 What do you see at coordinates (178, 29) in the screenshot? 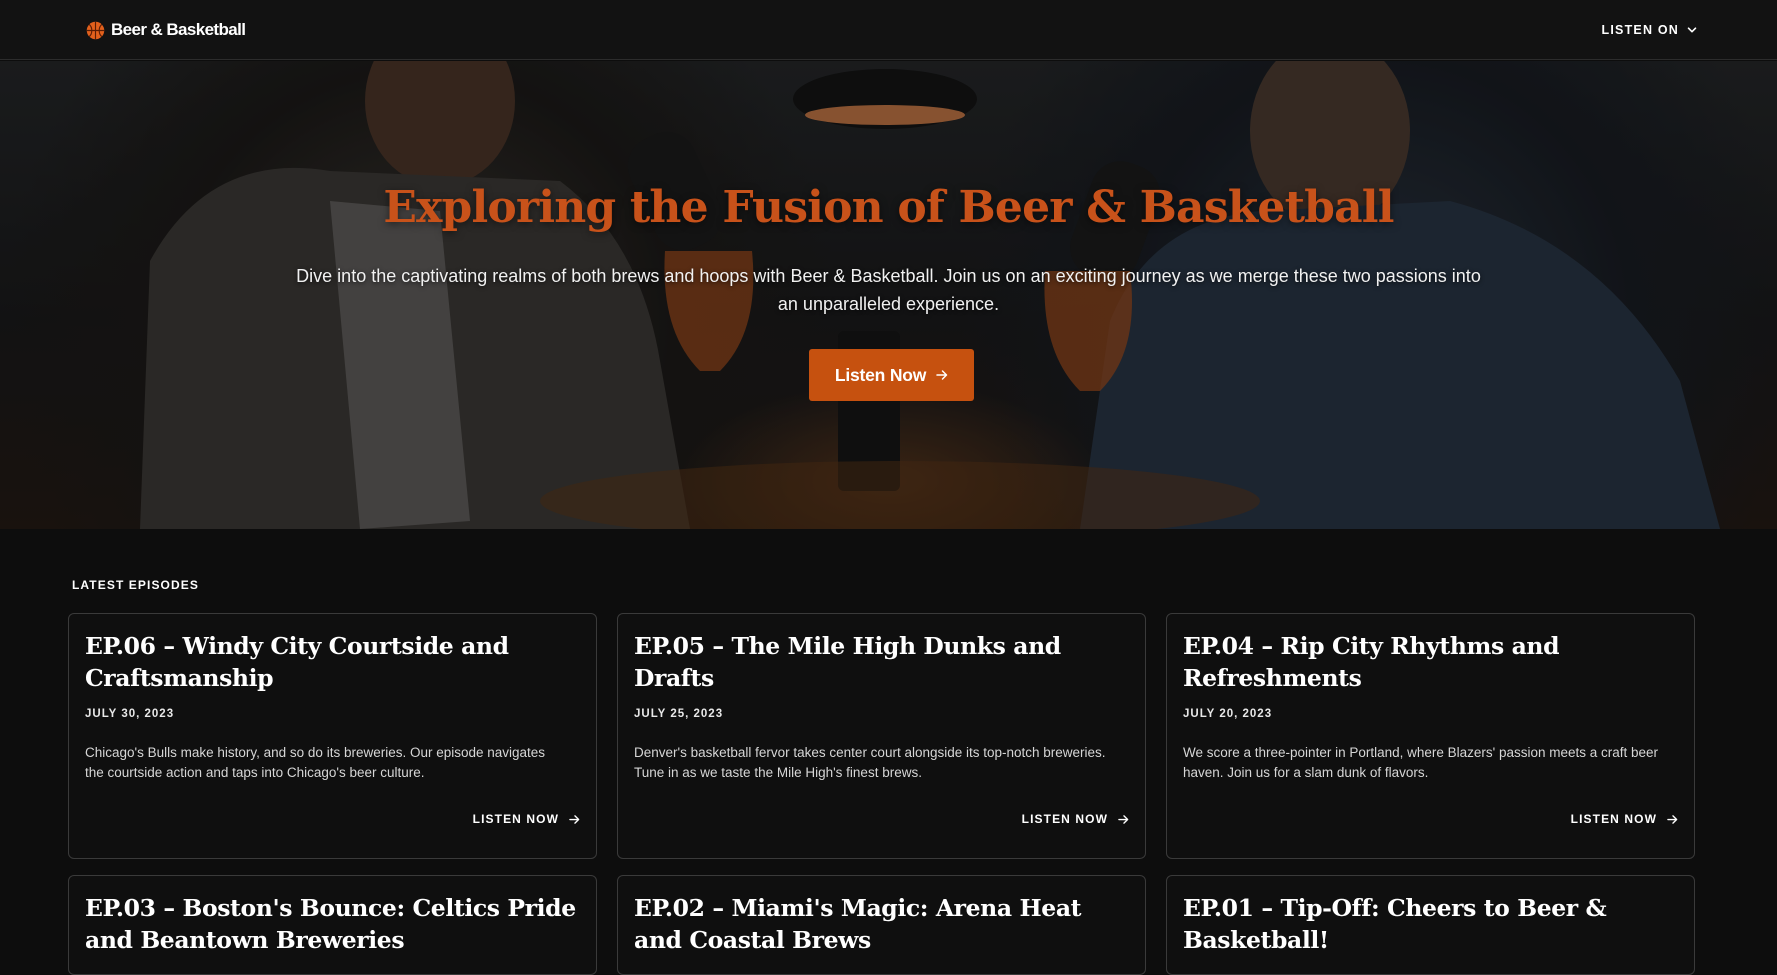
I see `brand-name: Beer & Basketball` at bounding box center [178, 29].